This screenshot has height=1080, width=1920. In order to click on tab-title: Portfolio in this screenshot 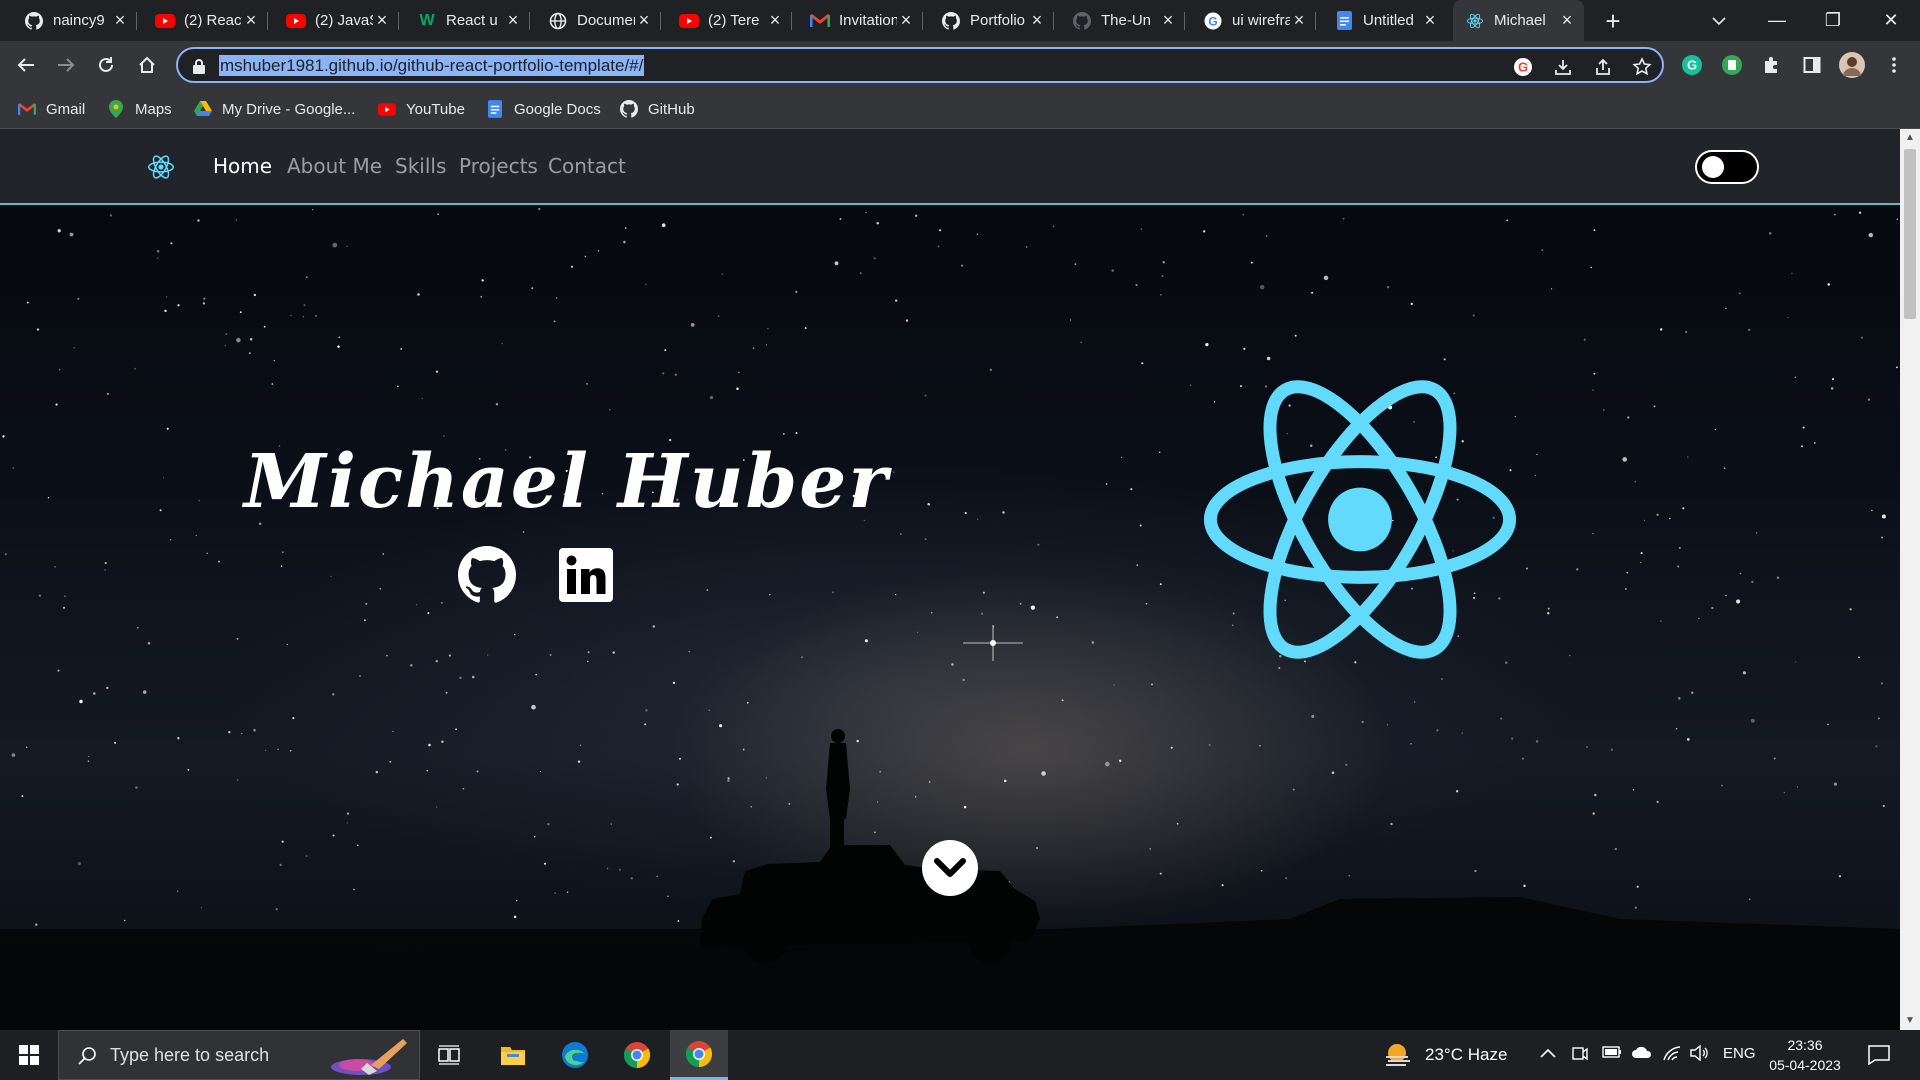, I will do `click(998, 20)`.